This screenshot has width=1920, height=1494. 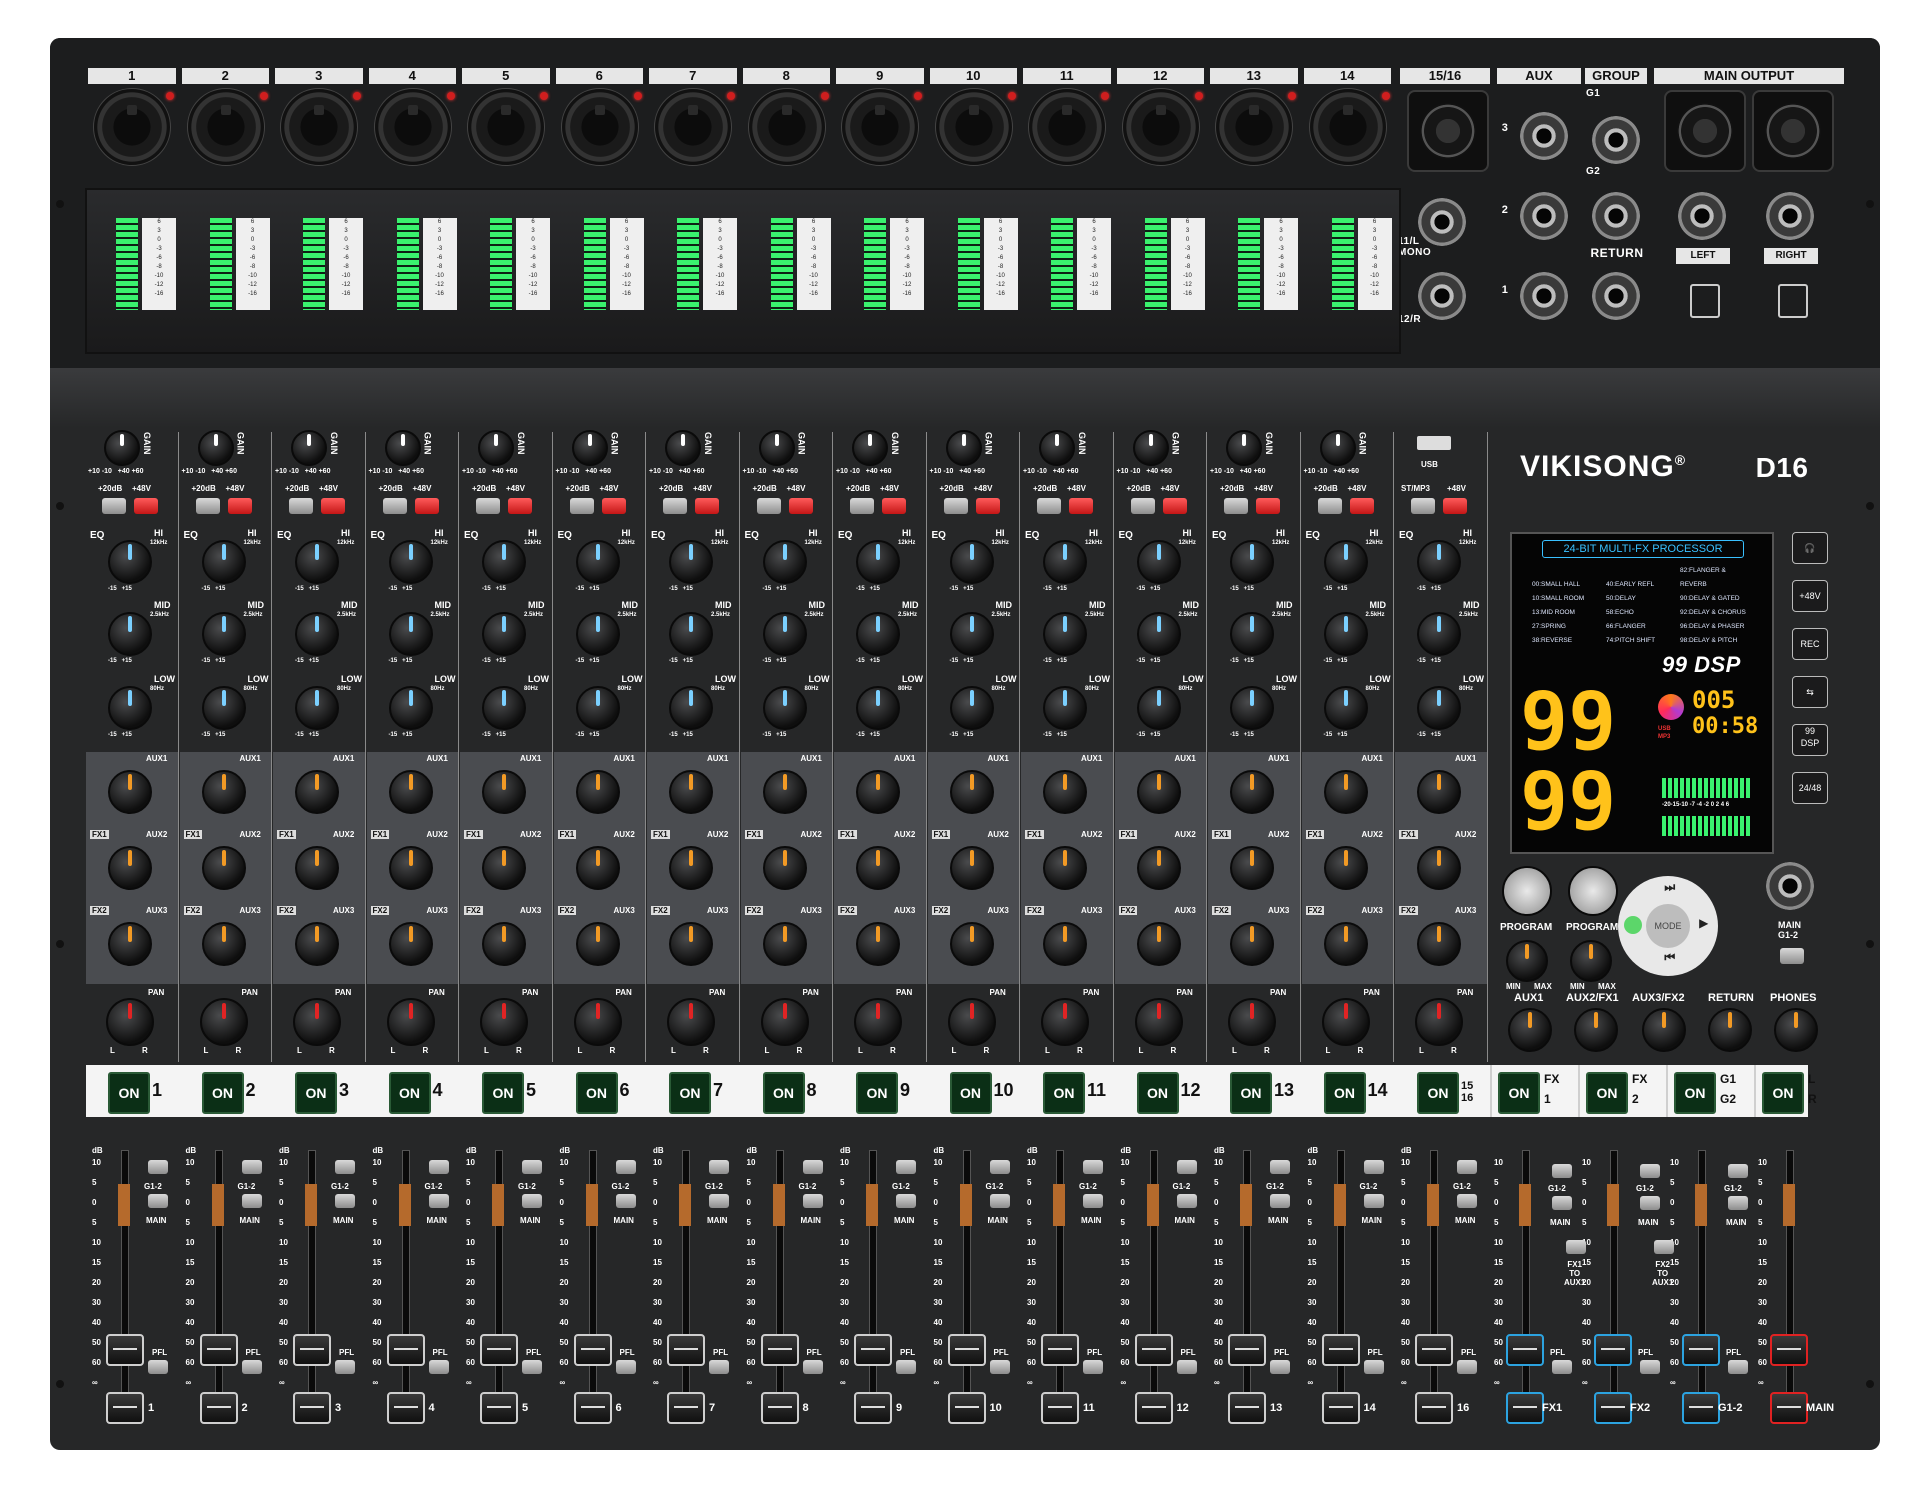 What do you see at coordinates (1633, 925) in the screenshot?
I see `repeat-icon` at bounding box center [1633, 925].